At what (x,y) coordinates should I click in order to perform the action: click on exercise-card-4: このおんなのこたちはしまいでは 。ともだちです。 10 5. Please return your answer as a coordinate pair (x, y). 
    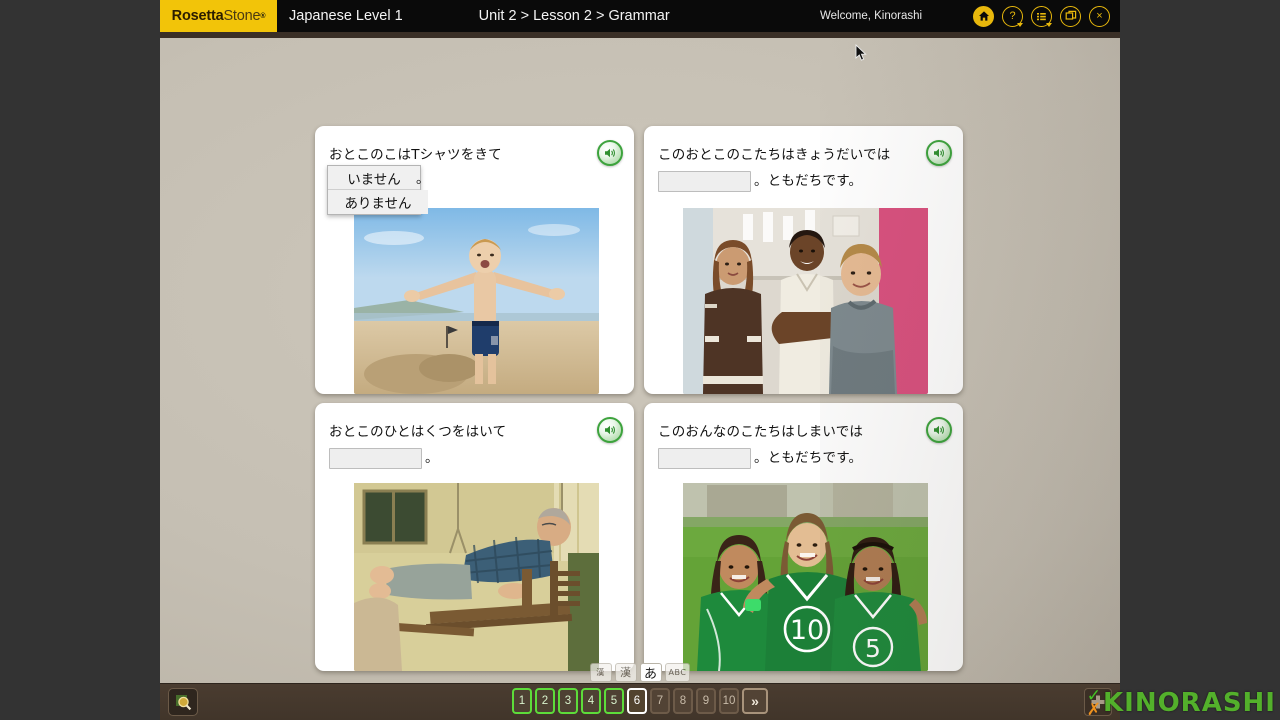
    Looking at the image, I should click on (803, 537).